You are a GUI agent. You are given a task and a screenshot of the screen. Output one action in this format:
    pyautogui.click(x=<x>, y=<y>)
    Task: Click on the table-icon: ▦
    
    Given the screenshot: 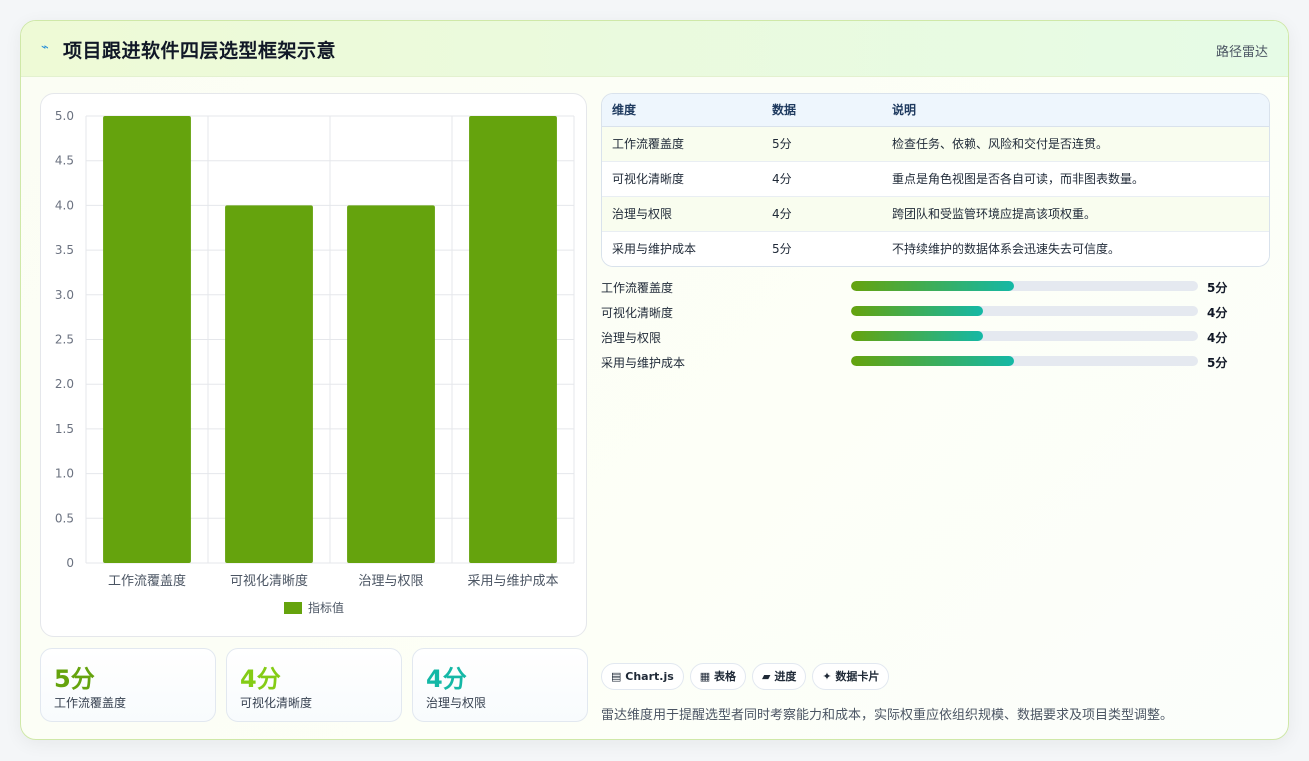 What is the action you would take?
    pyautogui.click(x=705, y=676)
    